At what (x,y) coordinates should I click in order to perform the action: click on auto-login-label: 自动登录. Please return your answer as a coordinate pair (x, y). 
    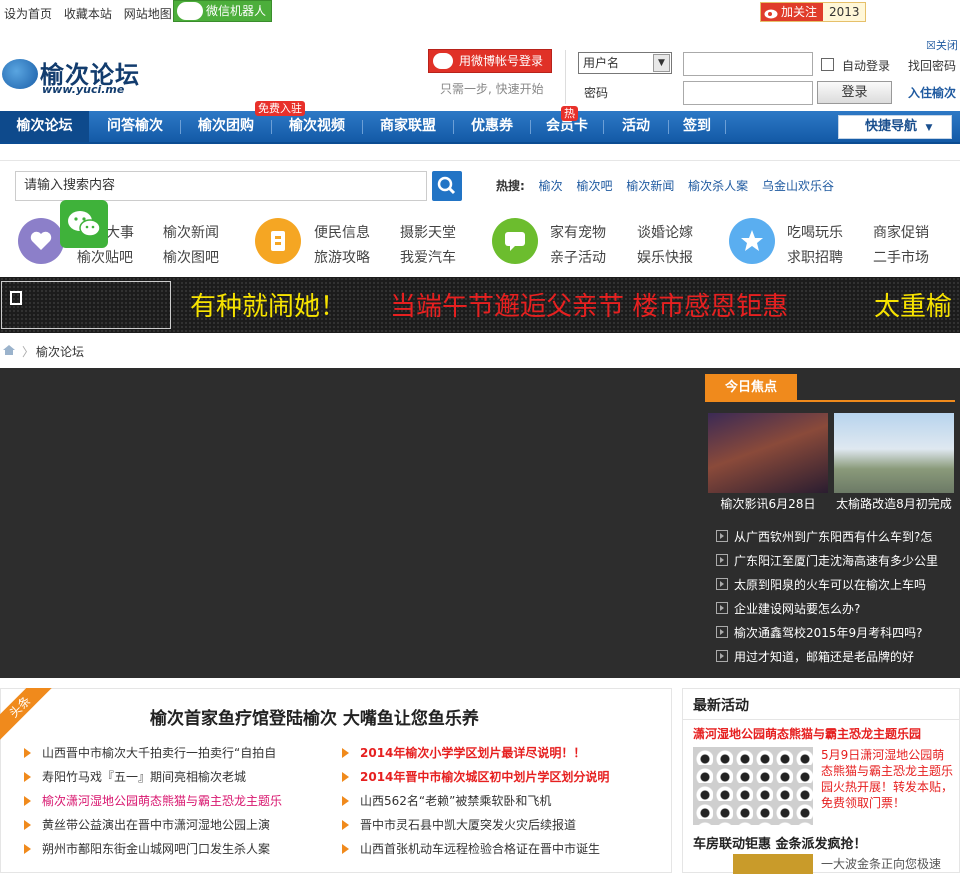
    Looking at the image, I should click on (866, 66).